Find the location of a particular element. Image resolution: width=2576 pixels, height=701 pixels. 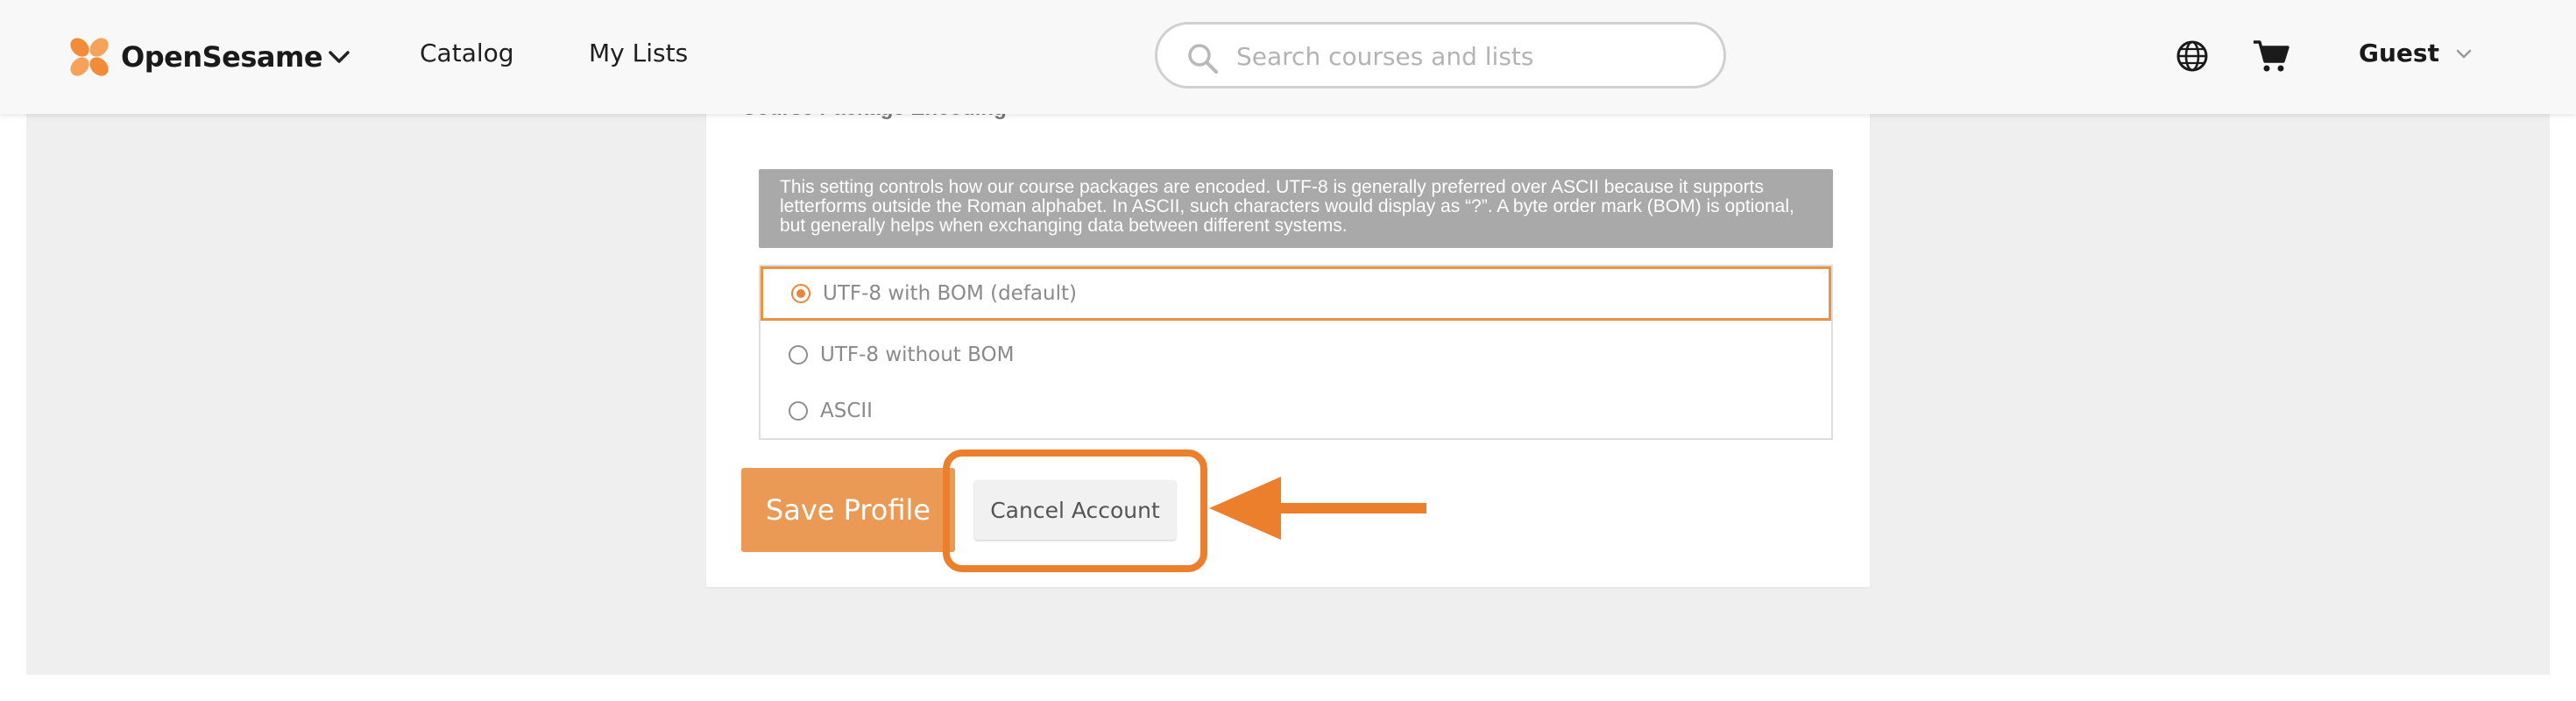

annotation-arrow-icon is located at coordinates (1317, 508).